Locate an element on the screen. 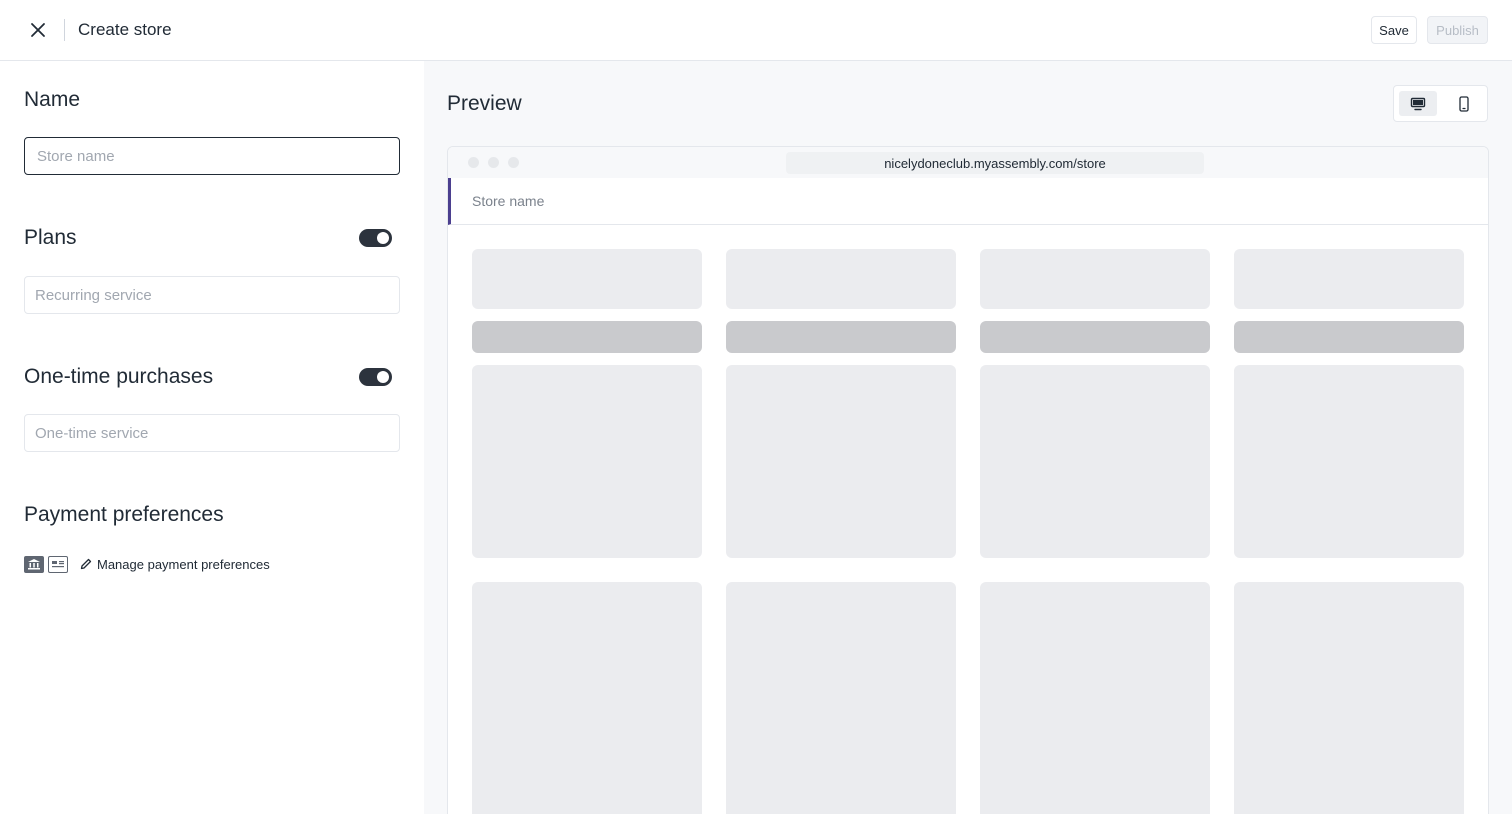  top-header: Create store Save Publish is located at coordinates (756, 30).